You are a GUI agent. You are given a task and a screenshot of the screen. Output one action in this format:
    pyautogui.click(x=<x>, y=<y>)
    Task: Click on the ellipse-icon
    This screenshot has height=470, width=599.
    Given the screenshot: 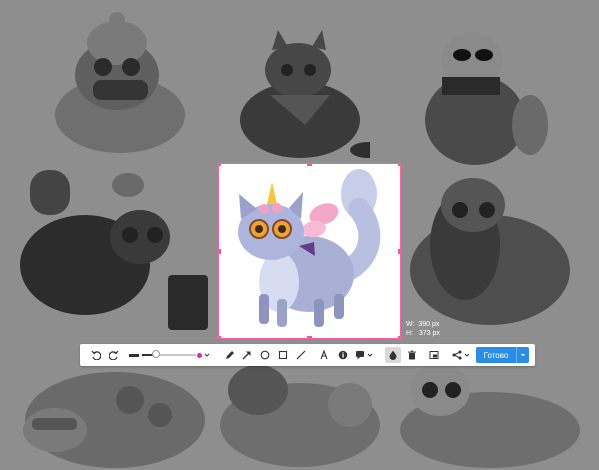 What is the action you would take?
    pyautogui.click(x=265, y=355)
    